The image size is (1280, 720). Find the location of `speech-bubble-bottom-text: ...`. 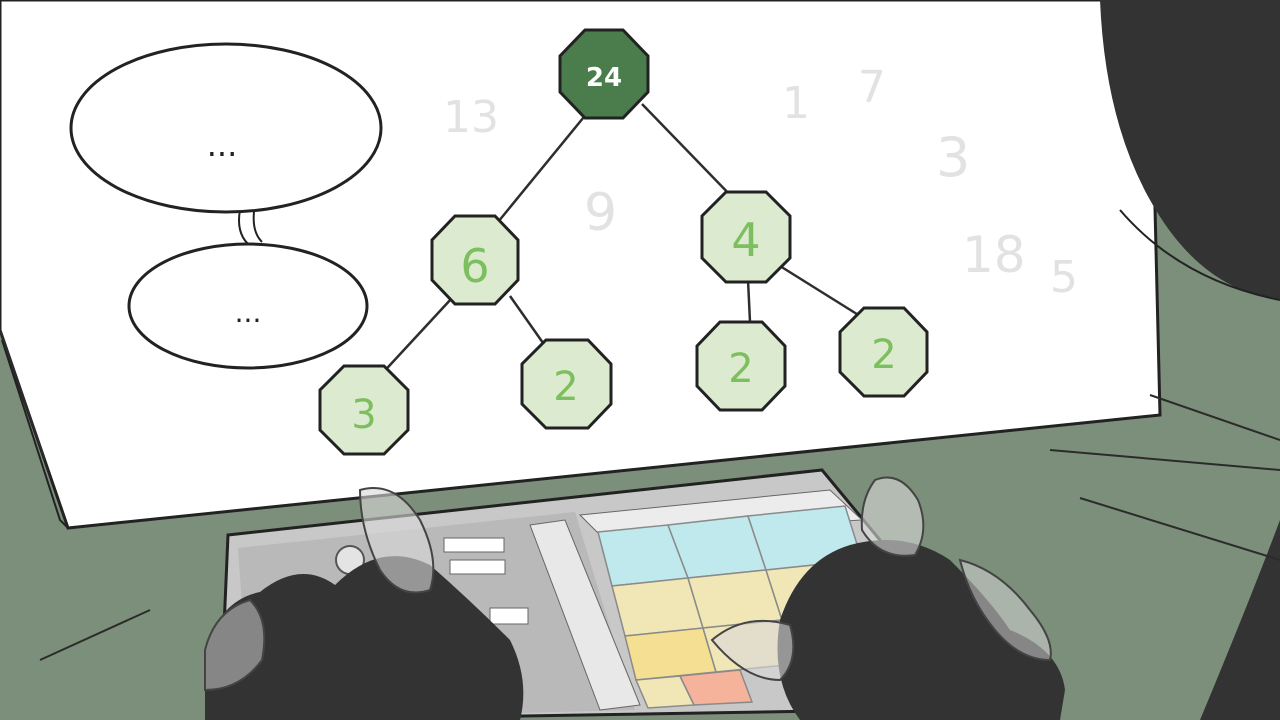

speech-bubble-bottom-text: ... is located at coordinates (248, 312).